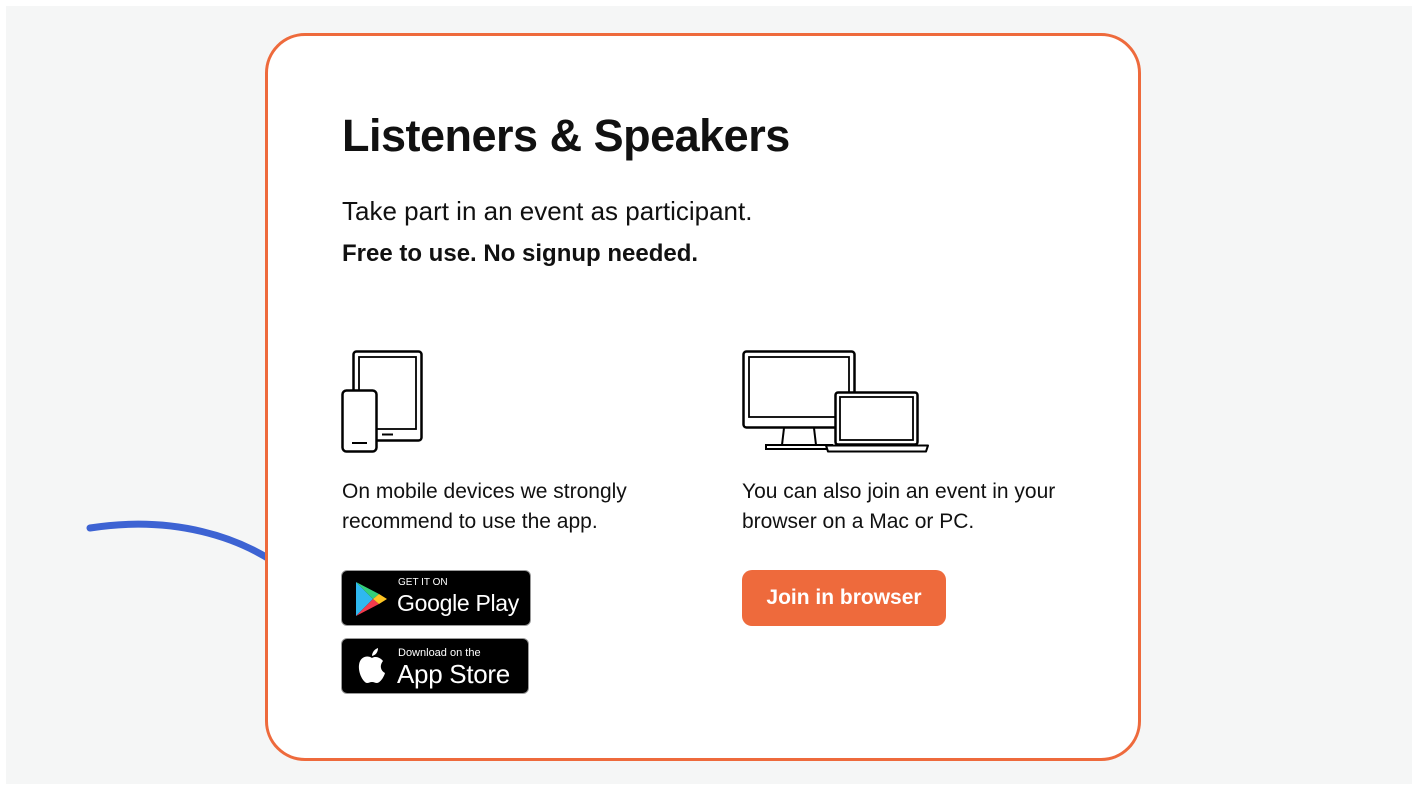 This screenshot has width=1417, height=790. What do you see at coordinates (371, 599) in the screenshot?
I see `google-play-icon` at bounding box center [371, 599].